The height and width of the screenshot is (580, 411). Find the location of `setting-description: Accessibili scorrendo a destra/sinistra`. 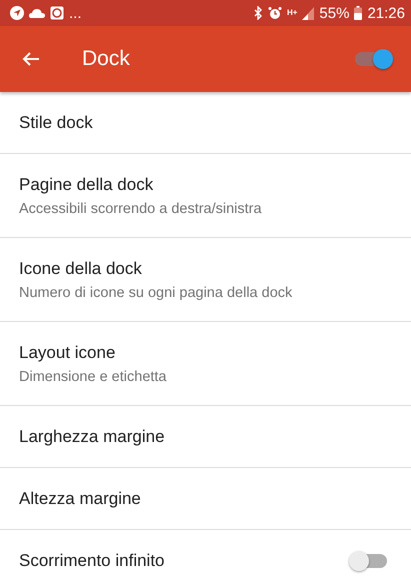

setting-description: Accessibili scorrendo a destra/sinistra is located at coordinates (140, 208).